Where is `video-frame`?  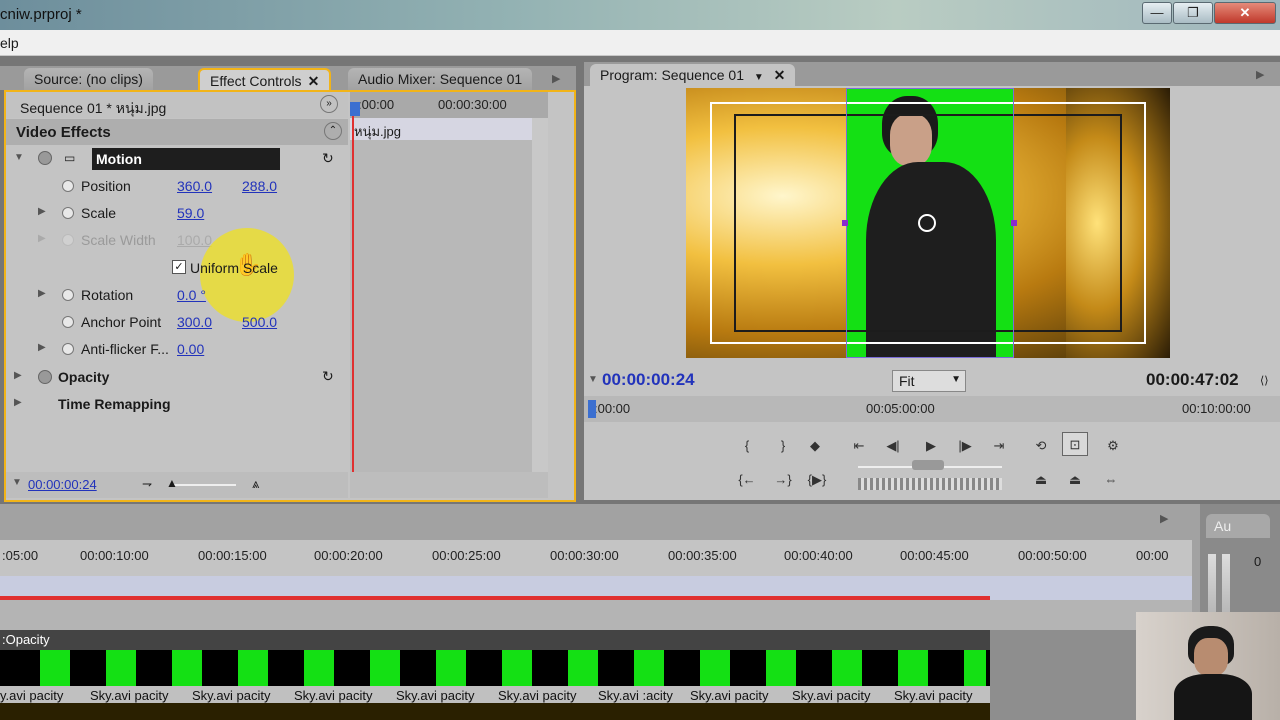 video-frame is located at coordinates (928, 223).